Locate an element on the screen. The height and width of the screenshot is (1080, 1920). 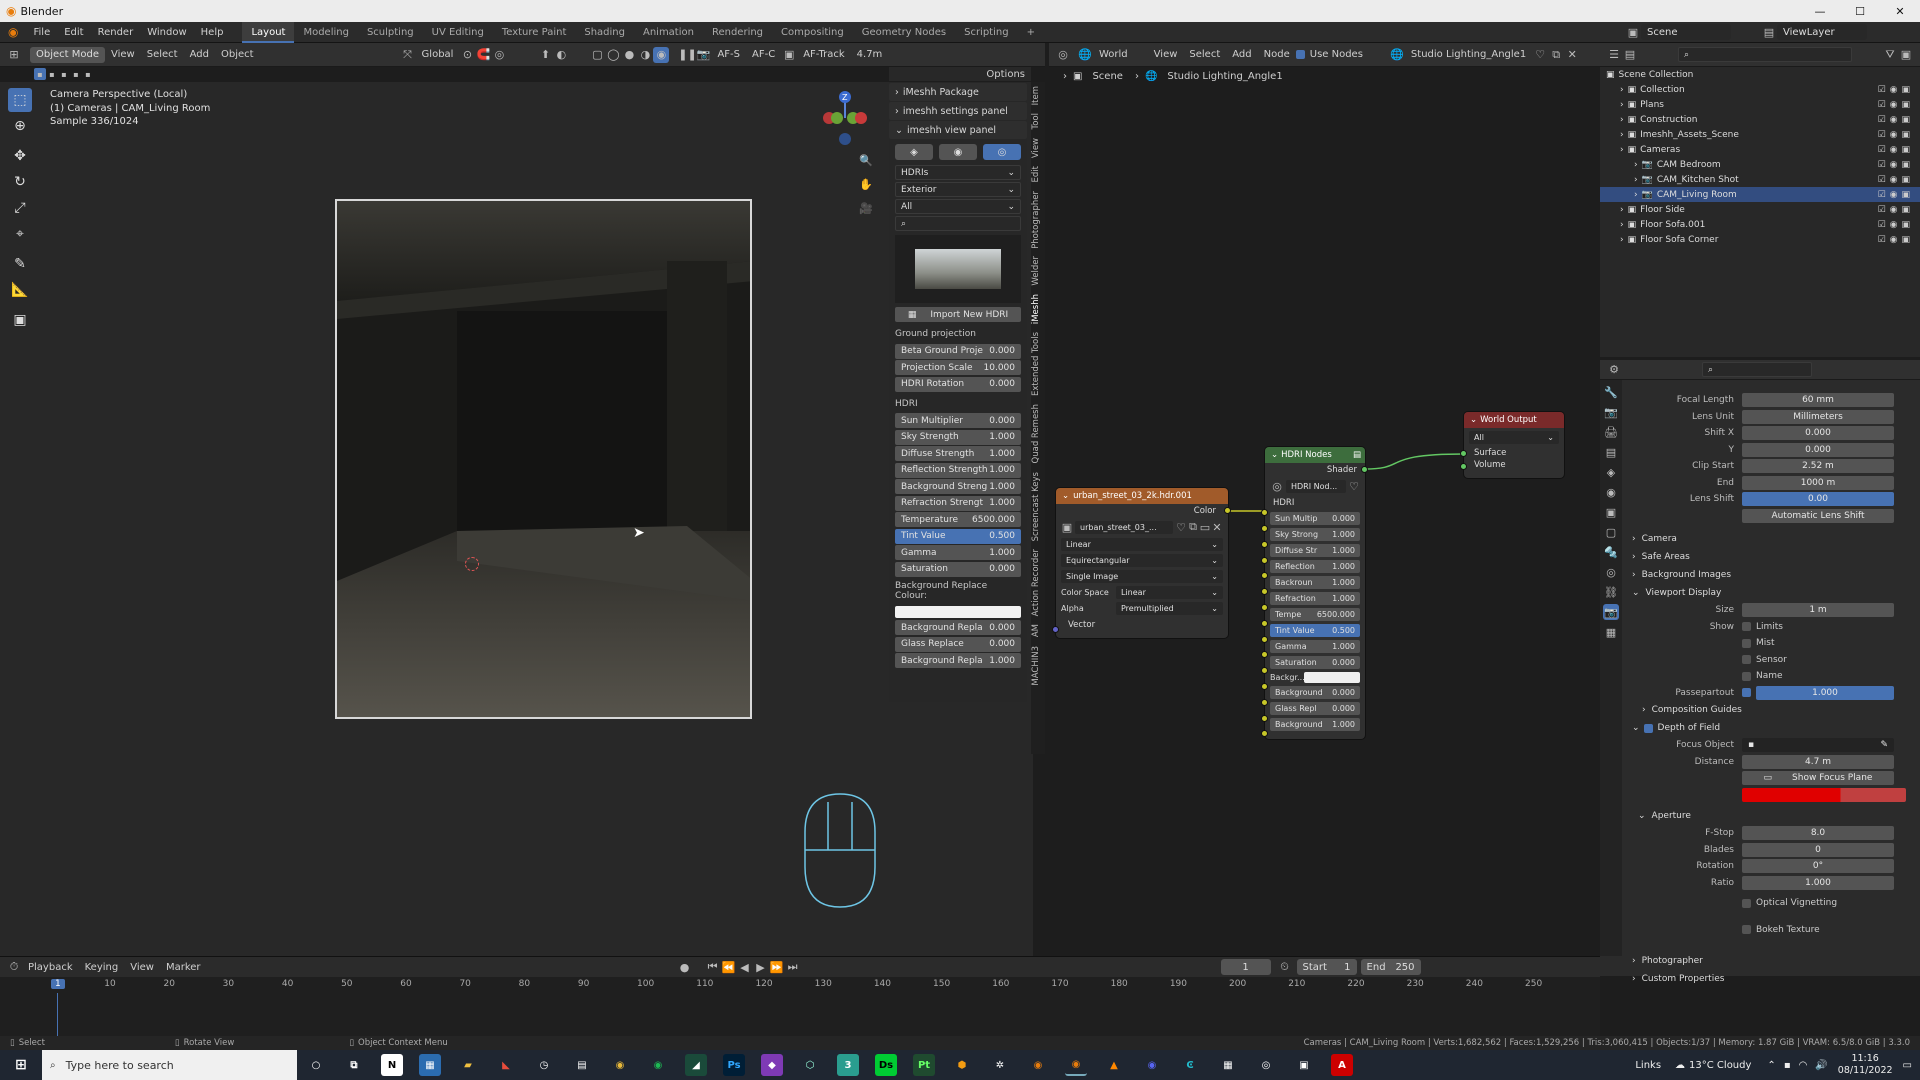
imeshh-package-header: › iMeshh Package is located at coordinates (958, 92).